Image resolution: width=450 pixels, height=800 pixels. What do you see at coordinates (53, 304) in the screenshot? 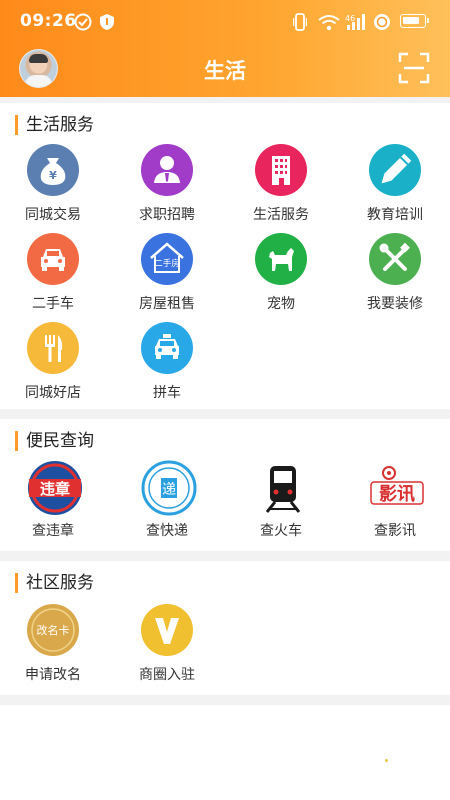
I see `service-label: 二手车` at bounding box center [53, 304].